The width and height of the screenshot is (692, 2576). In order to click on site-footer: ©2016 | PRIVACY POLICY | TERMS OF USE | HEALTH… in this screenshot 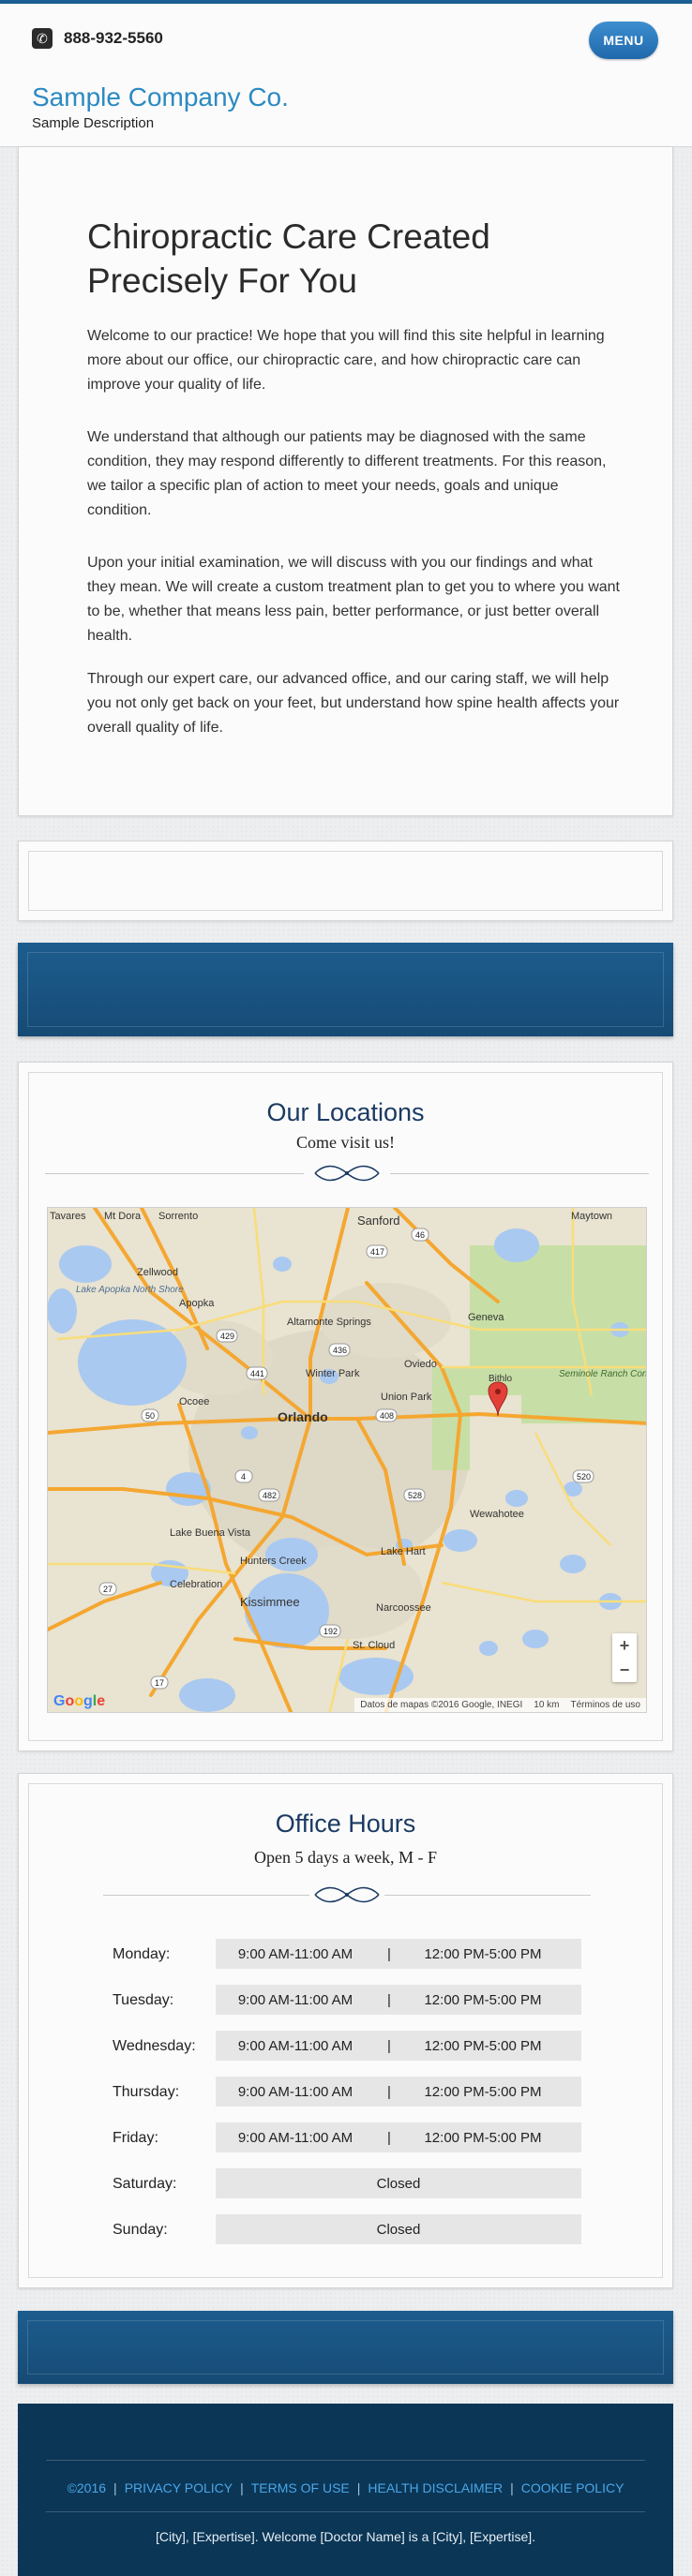, I will do `click(345, 2490)`.